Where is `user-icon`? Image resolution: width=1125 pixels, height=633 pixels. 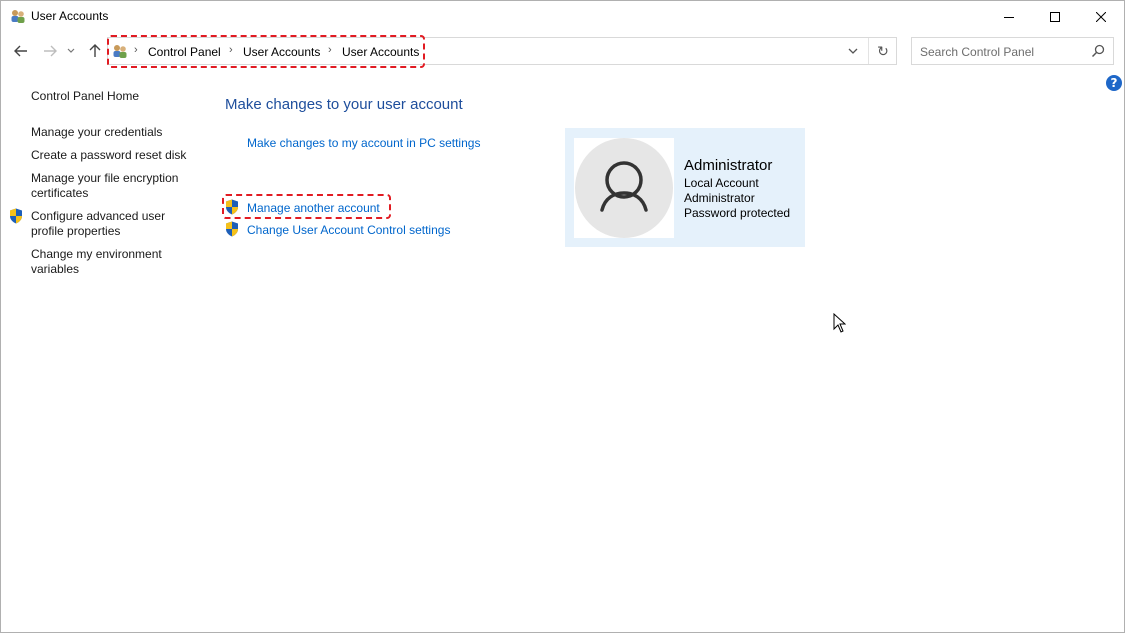
user-icon is located at coordinates (624, 186).